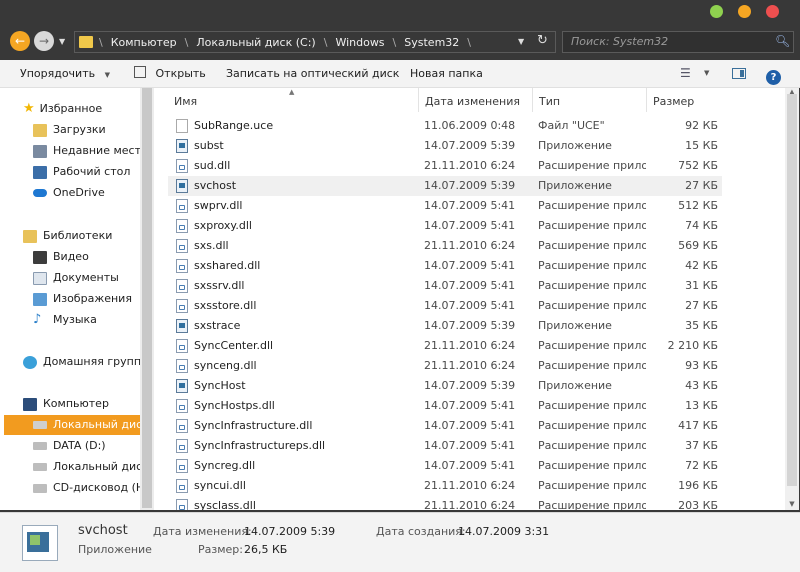 This screenshot has height=572, width=800. Describe the element at coordinates (266, 549) in the screenshot. I see `details-size-value: 26,5 КБ` at that location.